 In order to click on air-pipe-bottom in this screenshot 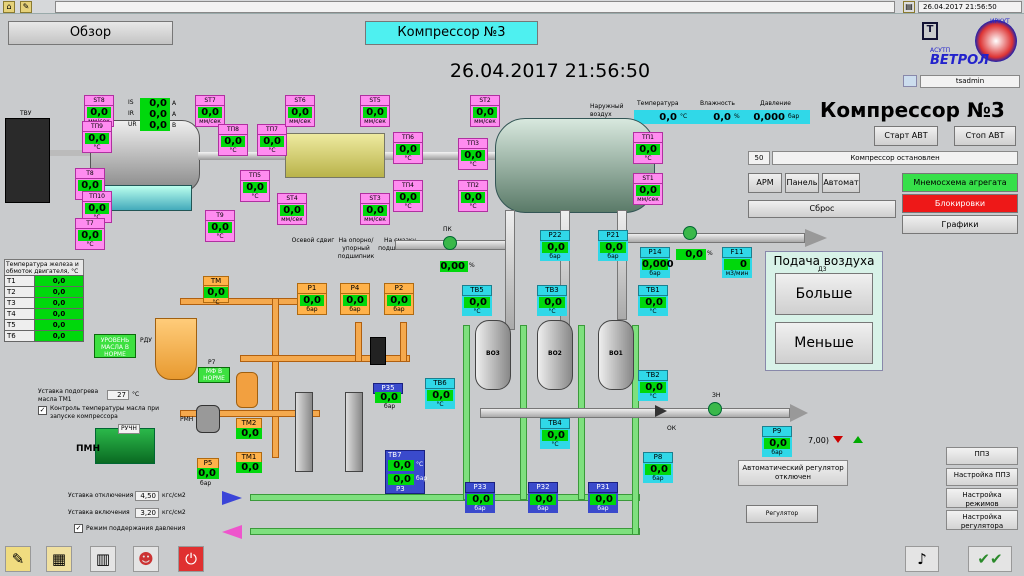, I will do `click(635, 413)`.